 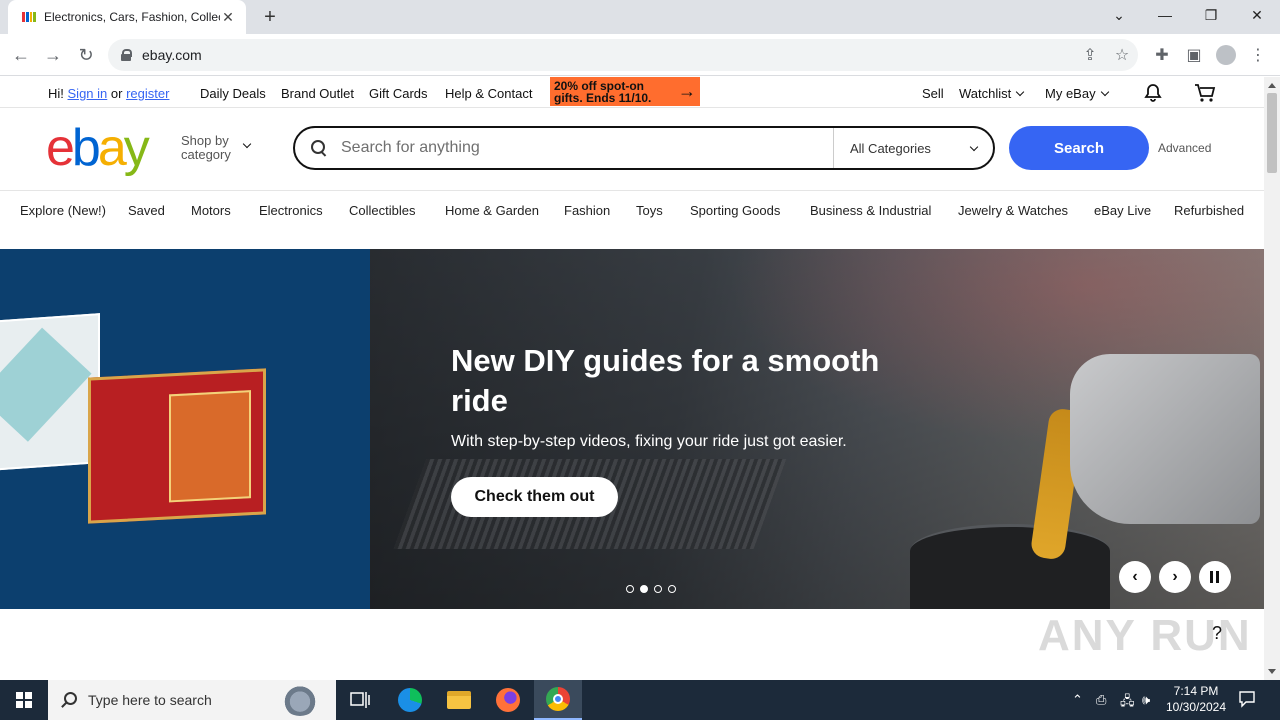 I want to click on lock-icon, so click(x=126, y=55).